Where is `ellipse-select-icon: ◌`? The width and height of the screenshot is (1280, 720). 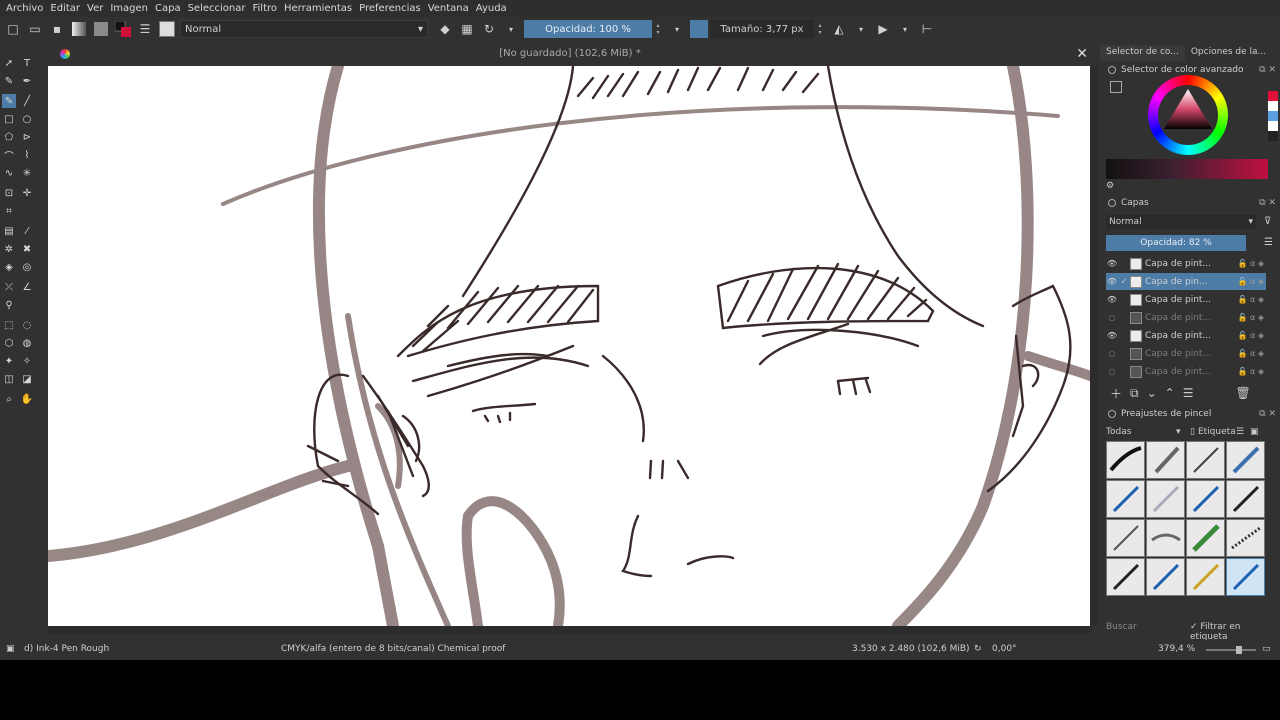 ellipse-select-icon: ◌ is located at coordinates (27, 325).